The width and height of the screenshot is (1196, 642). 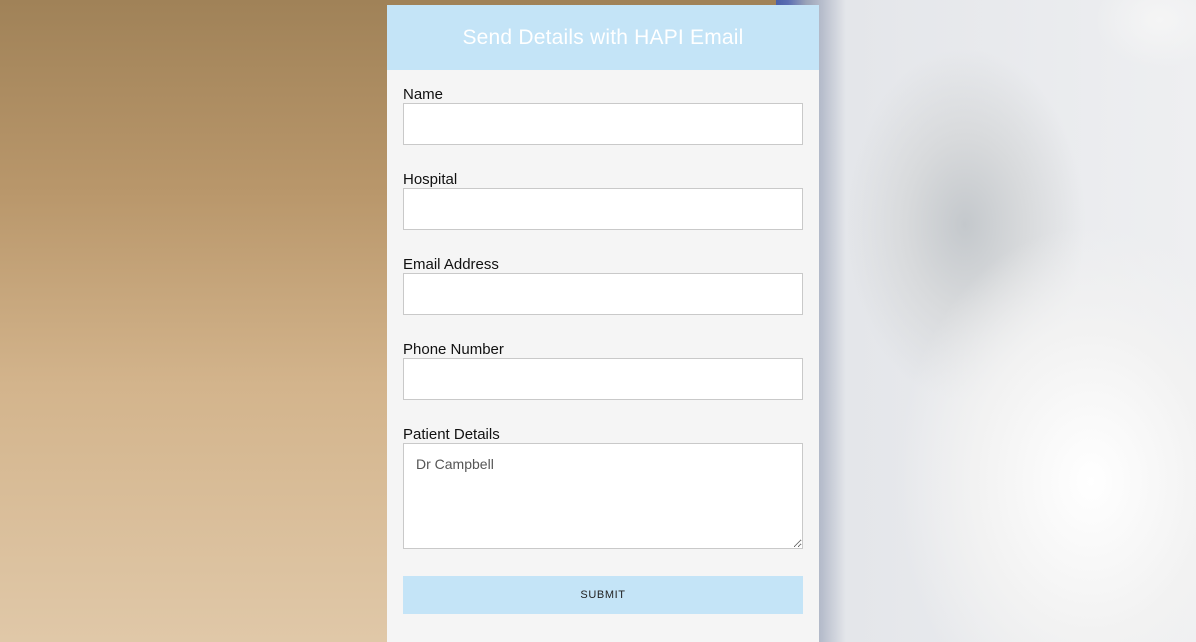 What do you see at coordinates (1136, 100) in the screenshot?
I see `background-highlight` at bounding box center [1136, 100].